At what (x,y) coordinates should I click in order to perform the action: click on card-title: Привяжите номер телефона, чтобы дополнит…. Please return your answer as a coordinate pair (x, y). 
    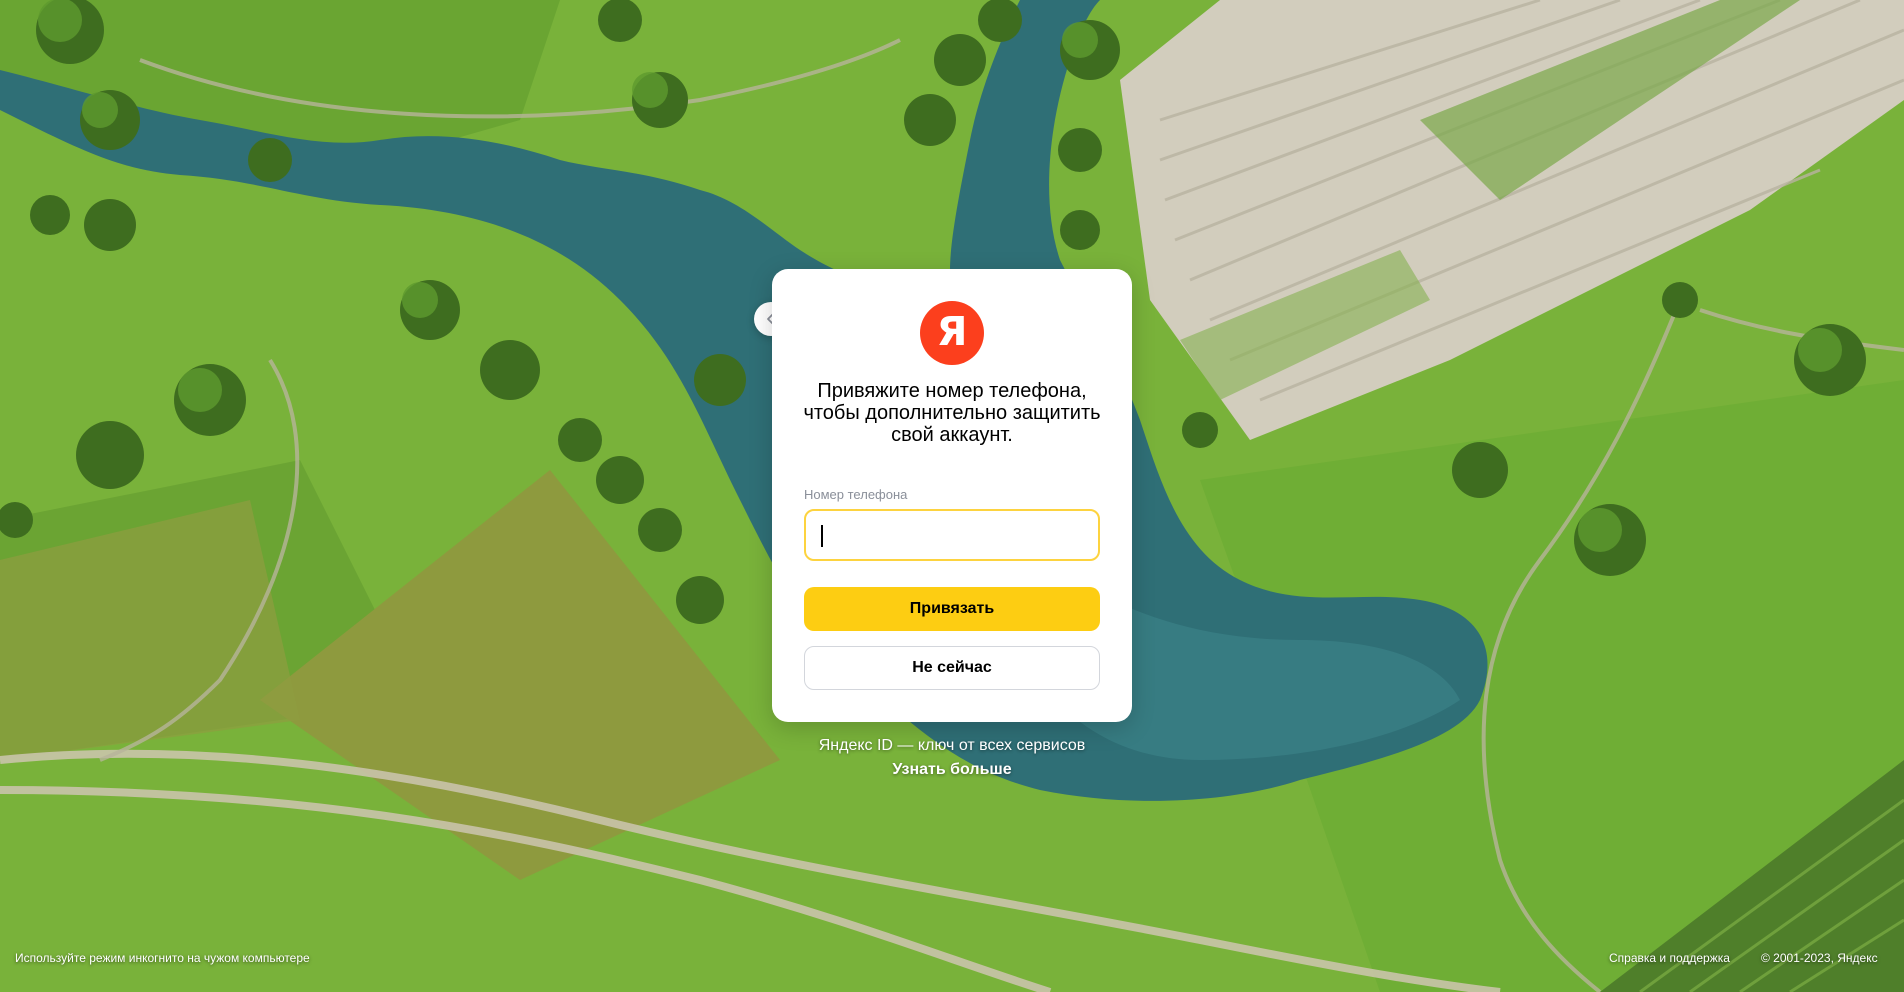
    Looking at the image, I should click on (952, 413).